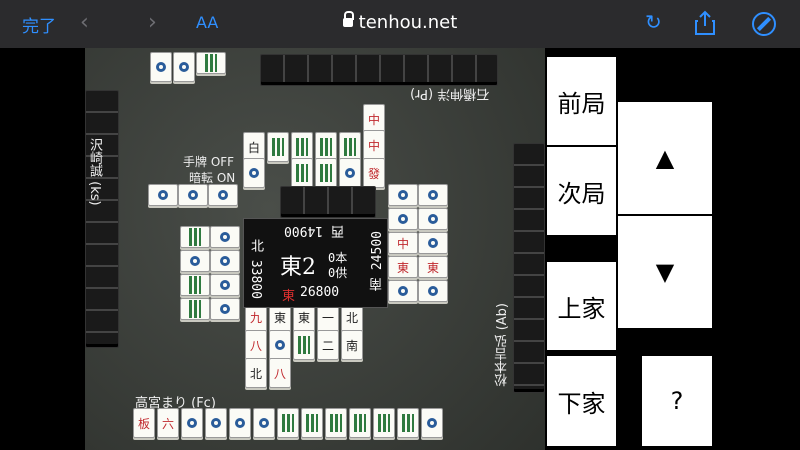  I want to click on hand-tile: 六, so click(168, 423).